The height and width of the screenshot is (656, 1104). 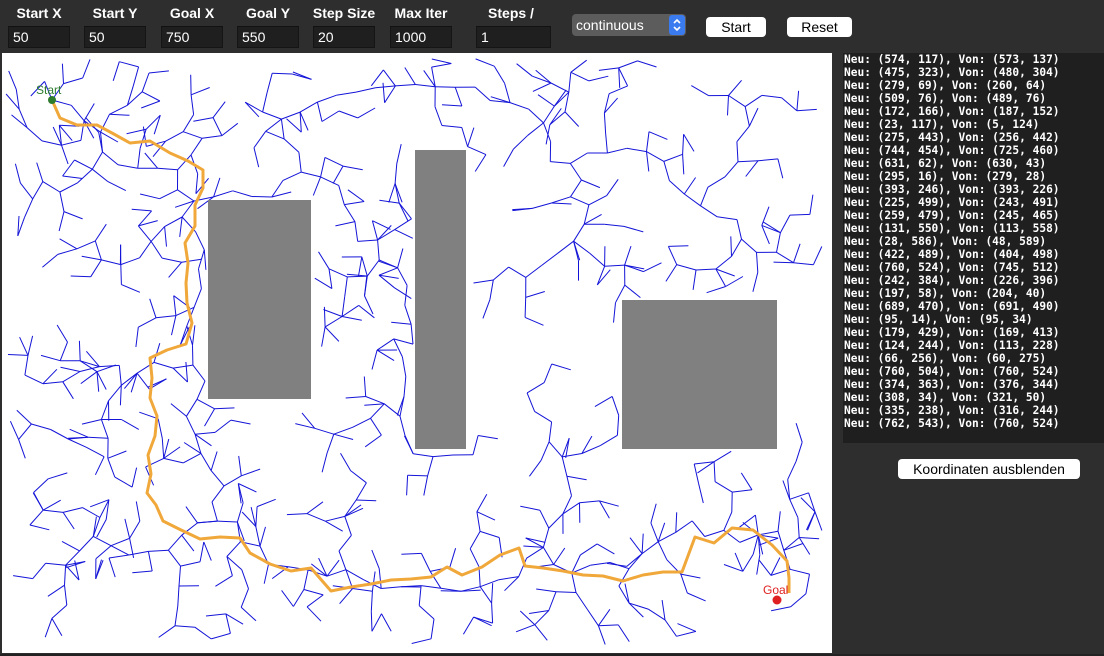 I want to click on max-iter-input, so click(x=421, y=37).